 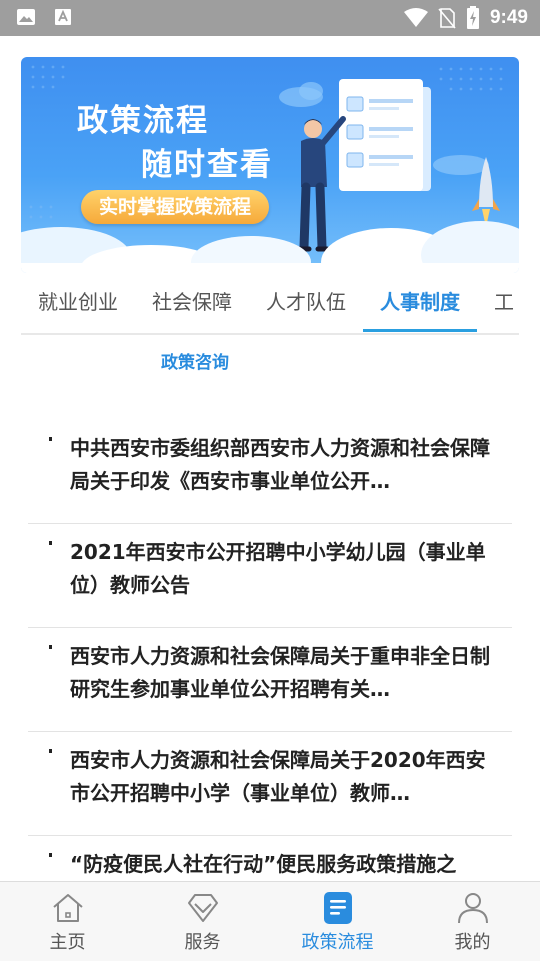 I want to click on status-time: 9:49, so click(x=508, y=17).